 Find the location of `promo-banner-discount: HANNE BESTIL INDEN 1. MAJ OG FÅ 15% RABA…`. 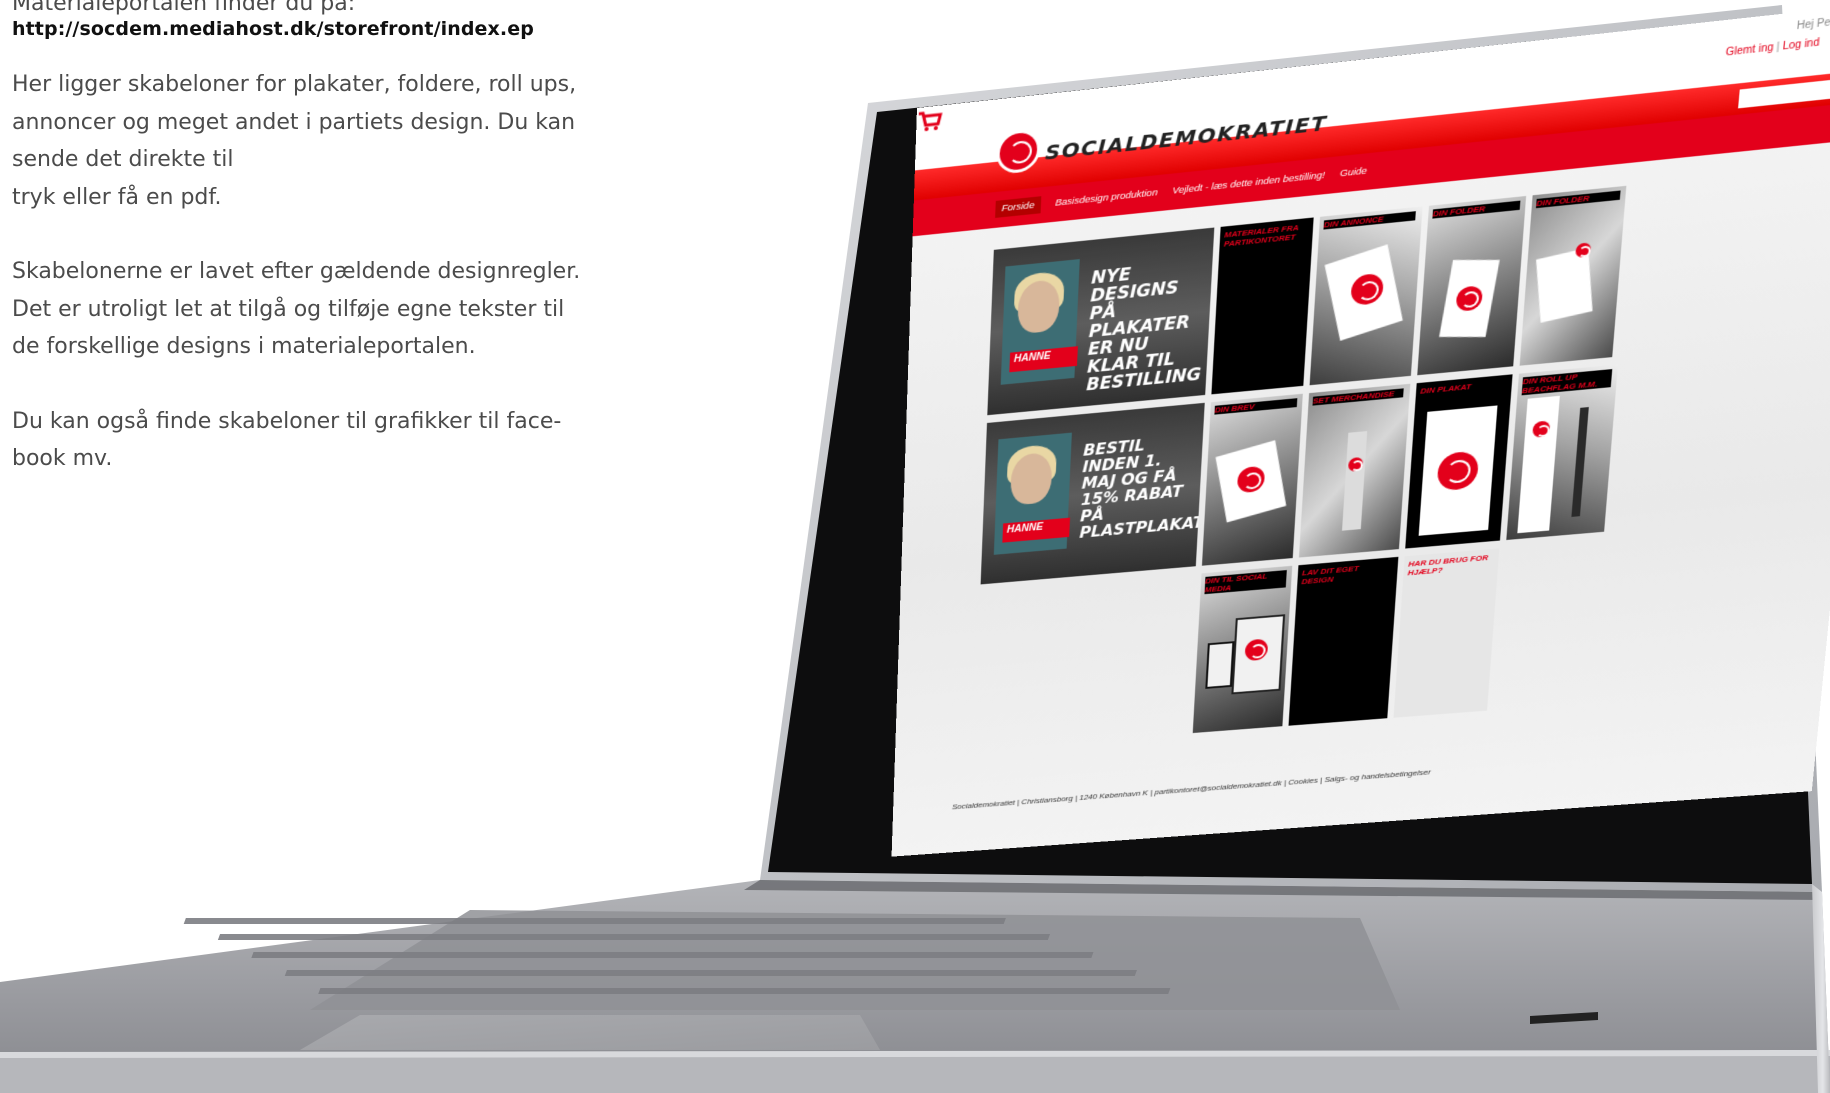

promo-banner-discount: HANNE BESTIL INDEN 1. MAJ OG FÅ 15% RABA… is located at coordinates (1093, 494).